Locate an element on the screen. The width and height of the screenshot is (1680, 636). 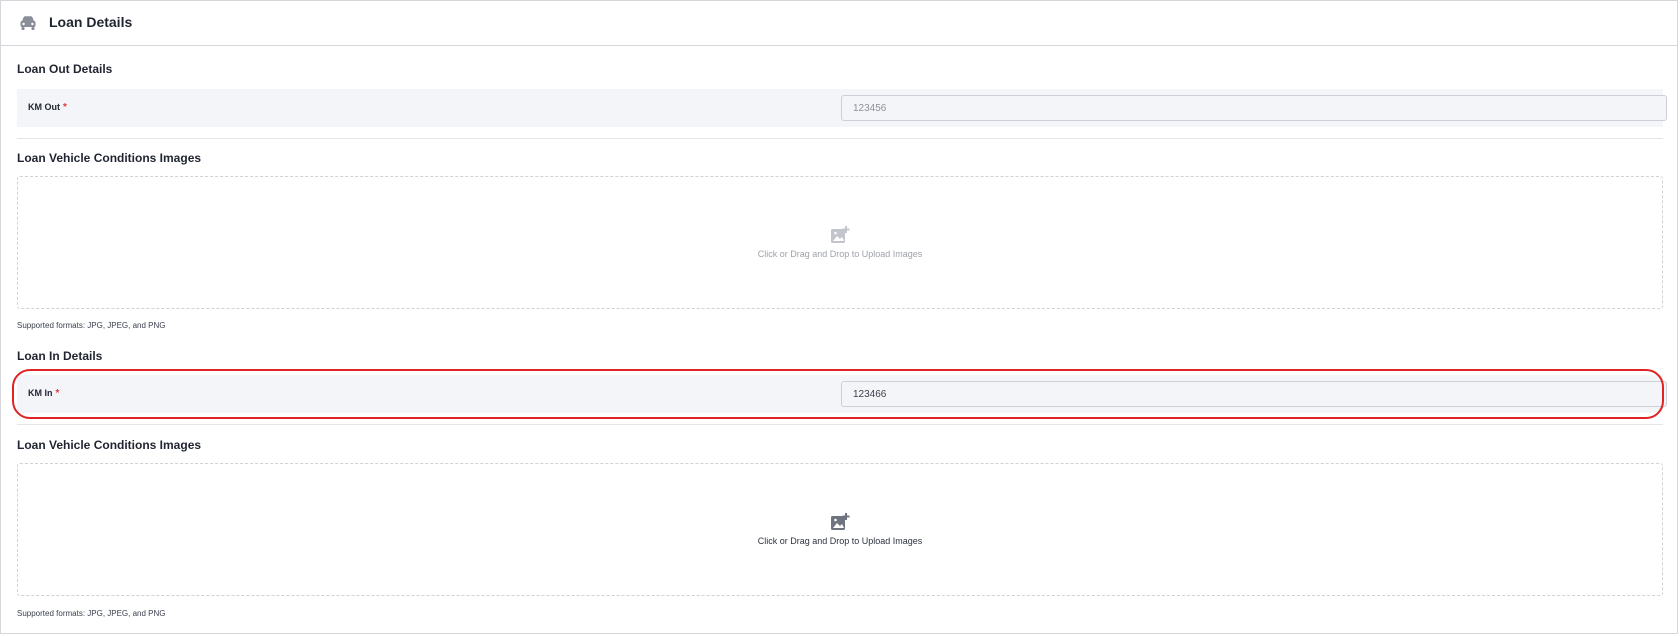
loan-out-section-title: Loan Out Details is located at coordinates (65, 69).